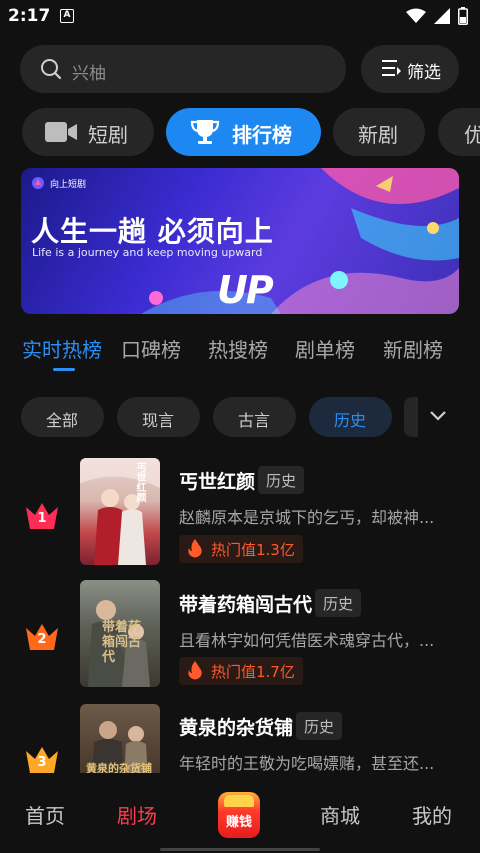 The height and width of the screenshot is (853, 480). I want to click on chip-label: 历史, so click(350, 420).